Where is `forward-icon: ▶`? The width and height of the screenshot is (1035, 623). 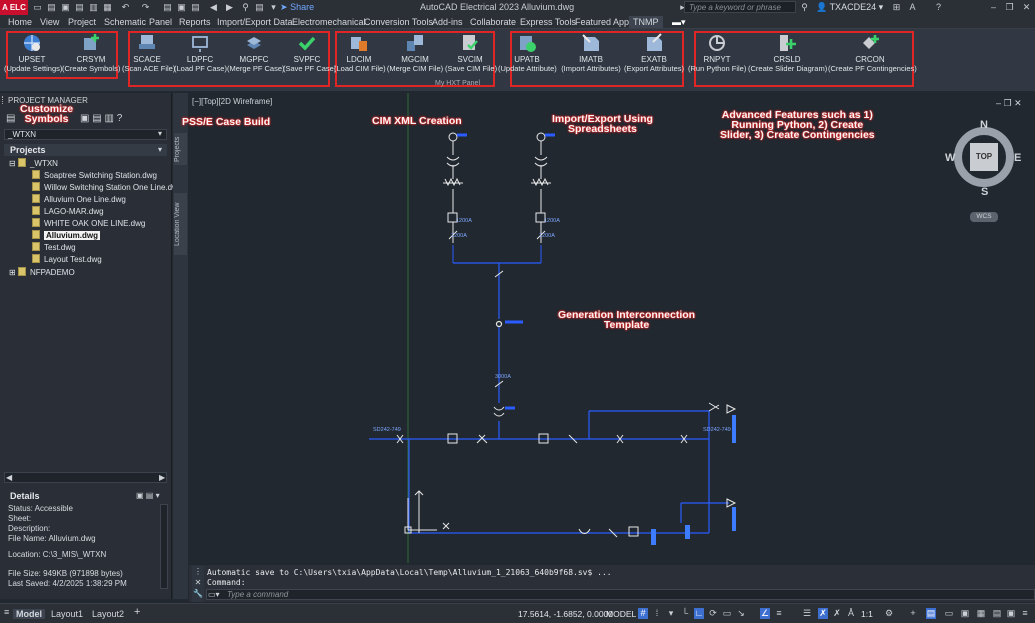
forward-icon: ▶ is located at coordinates (229, 7).